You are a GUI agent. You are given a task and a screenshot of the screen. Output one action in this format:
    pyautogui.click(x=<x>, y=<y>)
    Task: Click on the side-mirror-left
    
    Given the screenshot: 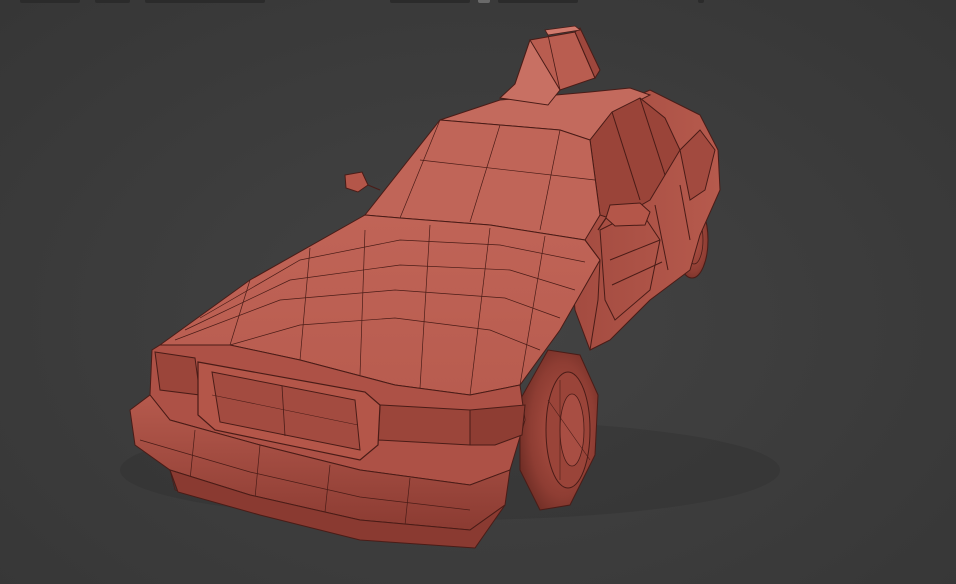 What is the action you would take?
    pyautogui.click(x=362, y=182)
    